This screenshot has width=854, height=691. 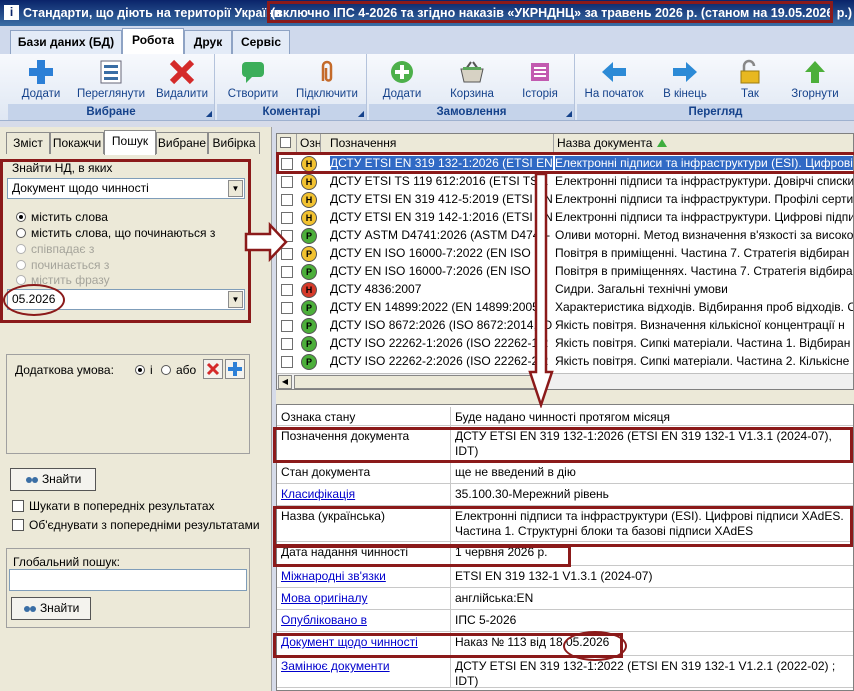 I want to click on view-first-button: На початок, so click(x=614, y=79).